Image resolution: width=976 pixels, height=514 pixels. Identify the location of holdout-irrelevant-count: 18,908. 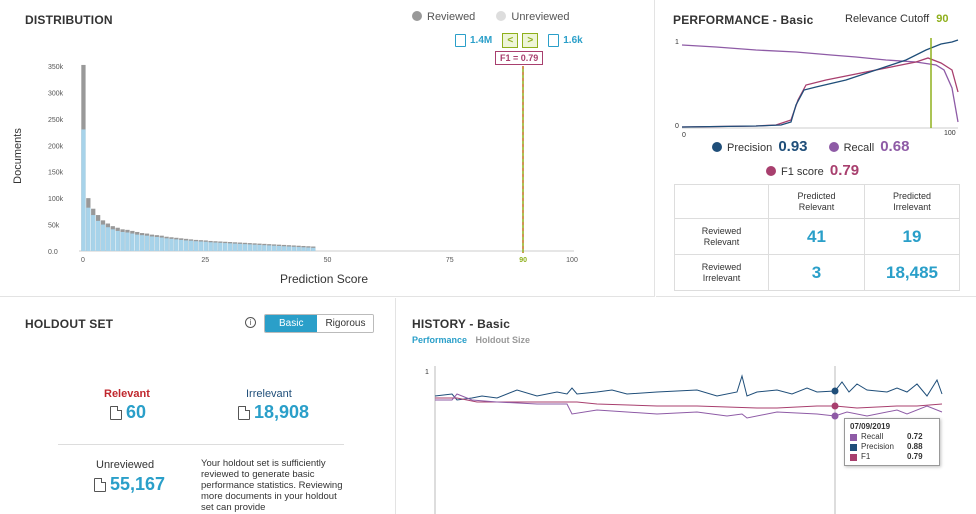
(282, 412).